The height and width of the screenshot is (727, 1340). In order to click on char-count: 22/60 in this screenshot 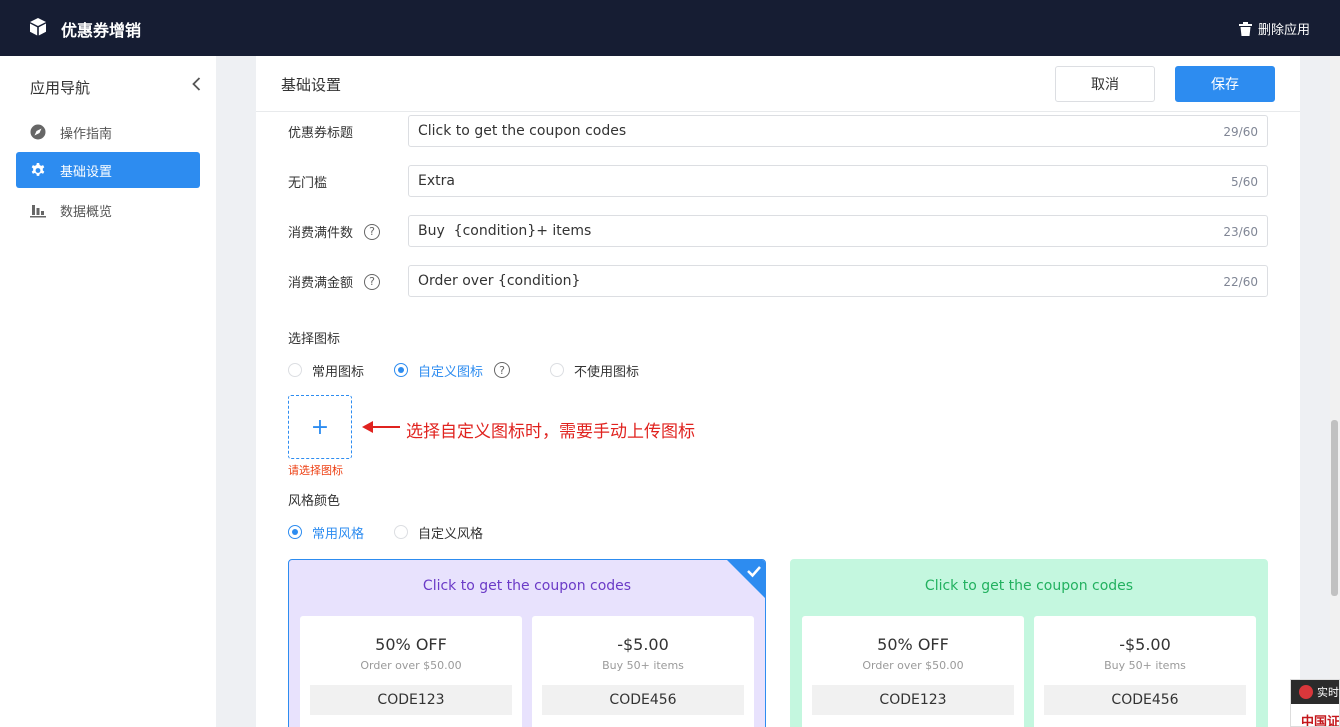, I will do `click(1240, 282)`.